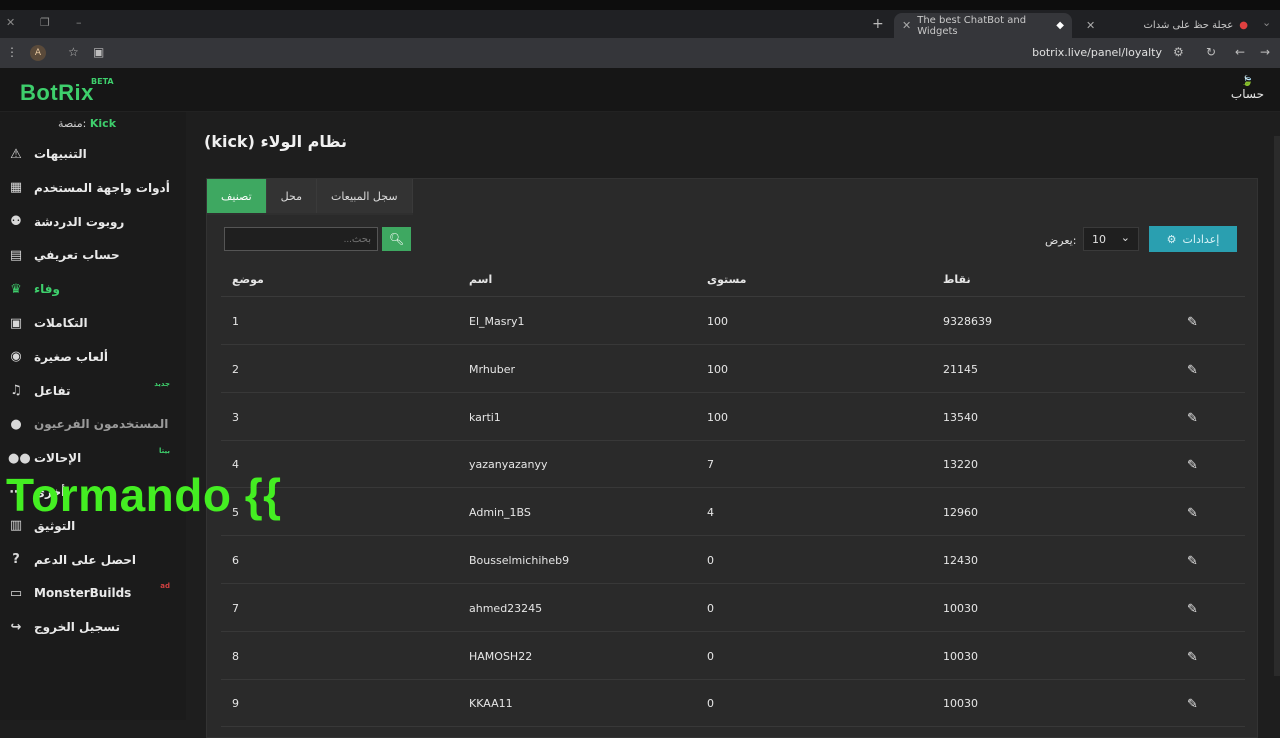  I want to click on sidebar-item: ? احصل على الدعم, so click(96, 560).